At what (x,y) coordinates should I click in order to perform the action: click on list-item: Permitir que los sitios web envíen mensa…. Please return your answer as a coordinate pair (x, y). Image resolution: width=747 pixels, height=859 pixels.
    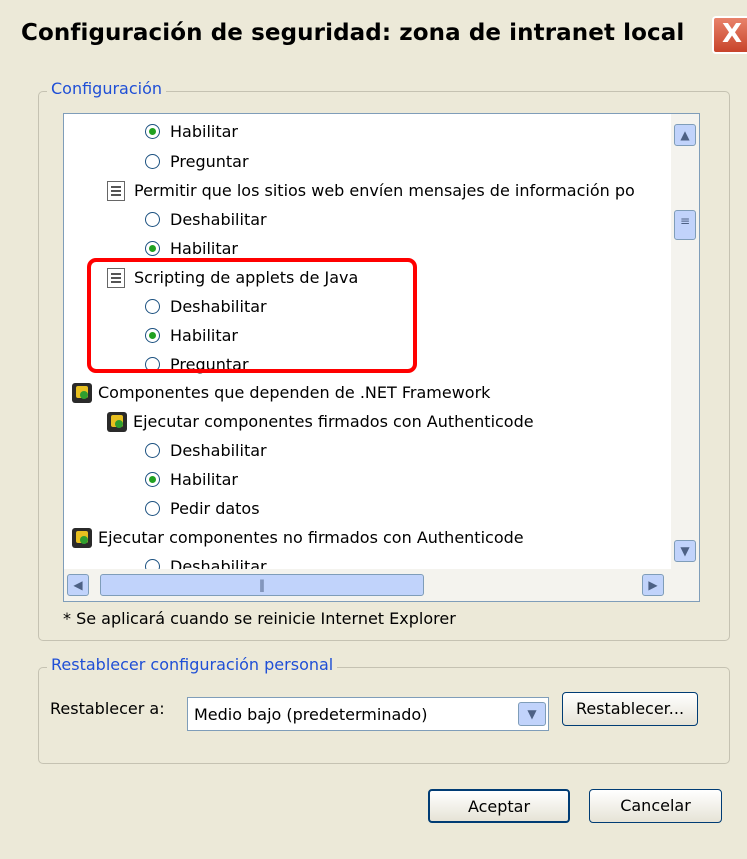
    Looking at the image, I should click on (371, 190).